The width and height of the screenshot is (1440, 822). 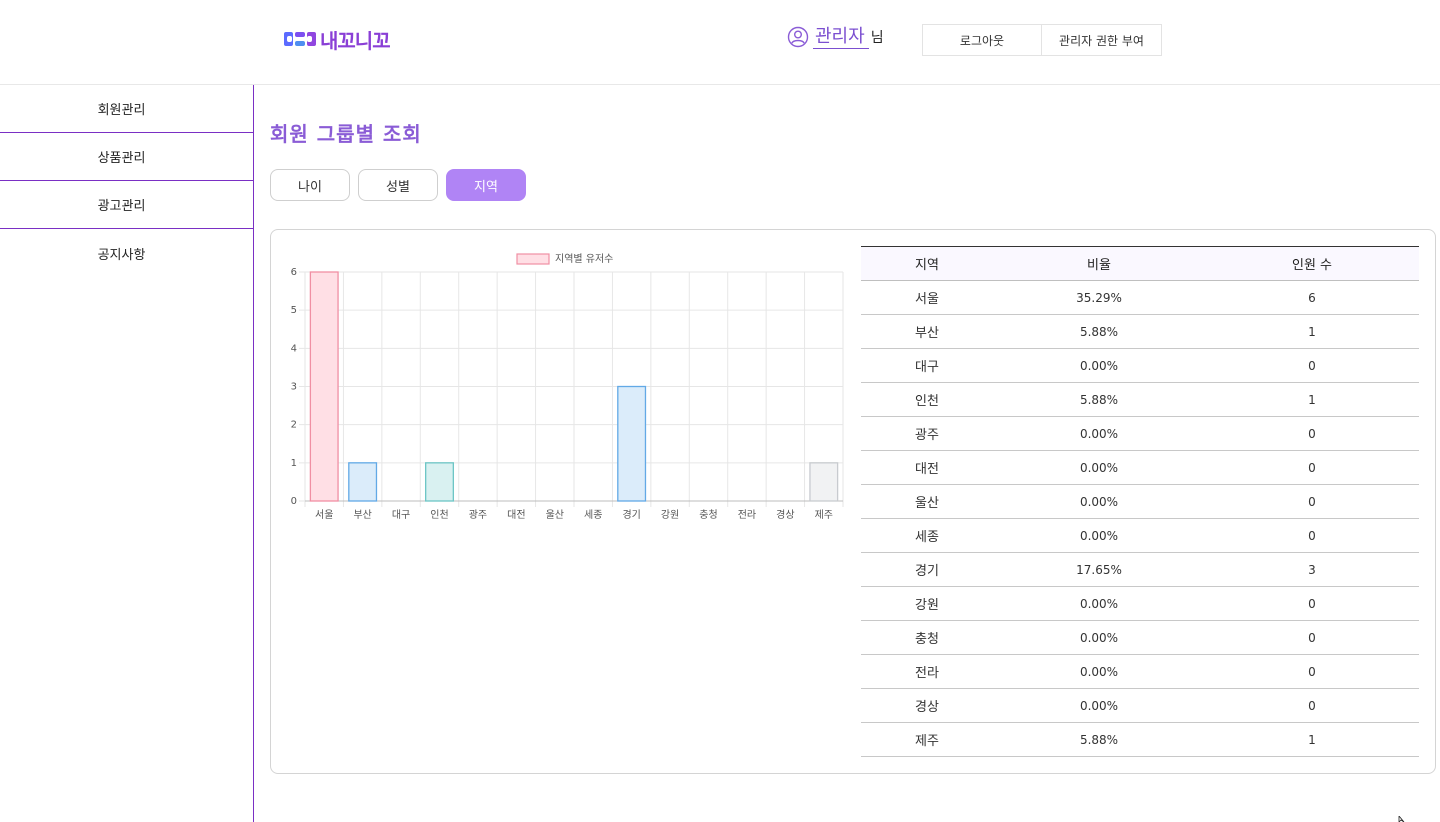 What do you see at coordinates (1140, 263) in the screenshot?
I see `table-header-row: 지역 비율 인원 수` at bounding box center [1140, 263].